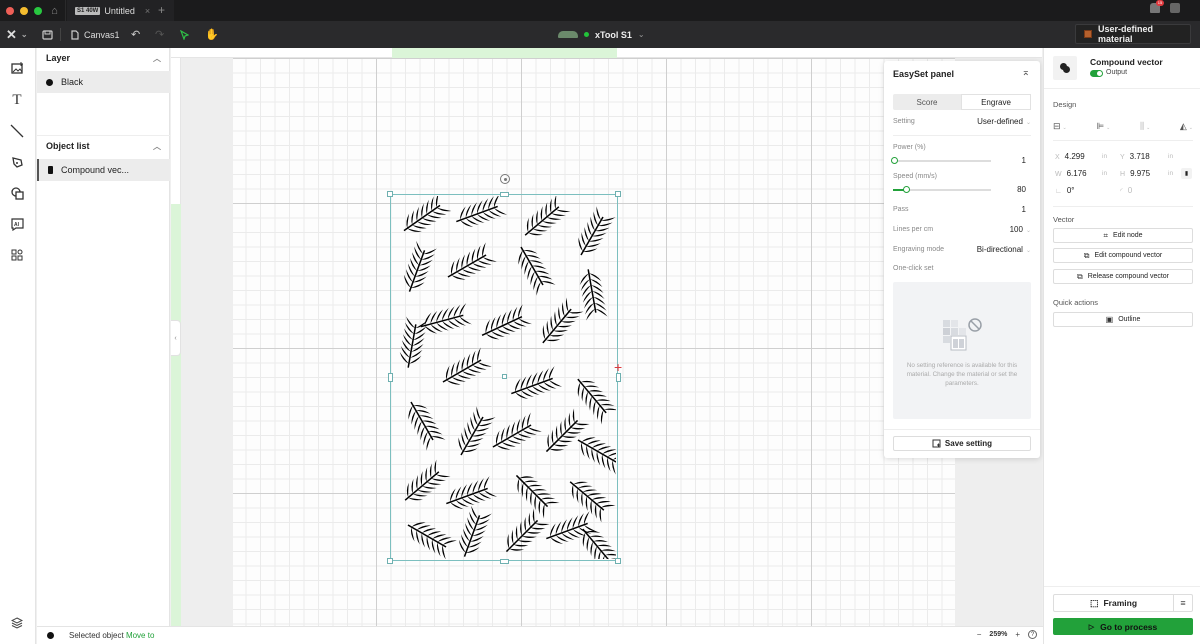 This screenshot has height=644, width=1200. What do you see at coordinates (962, 121) in the screenshot?
I see `setting-row: Setting User-defined ⌄` at bounding box center [962, 121].